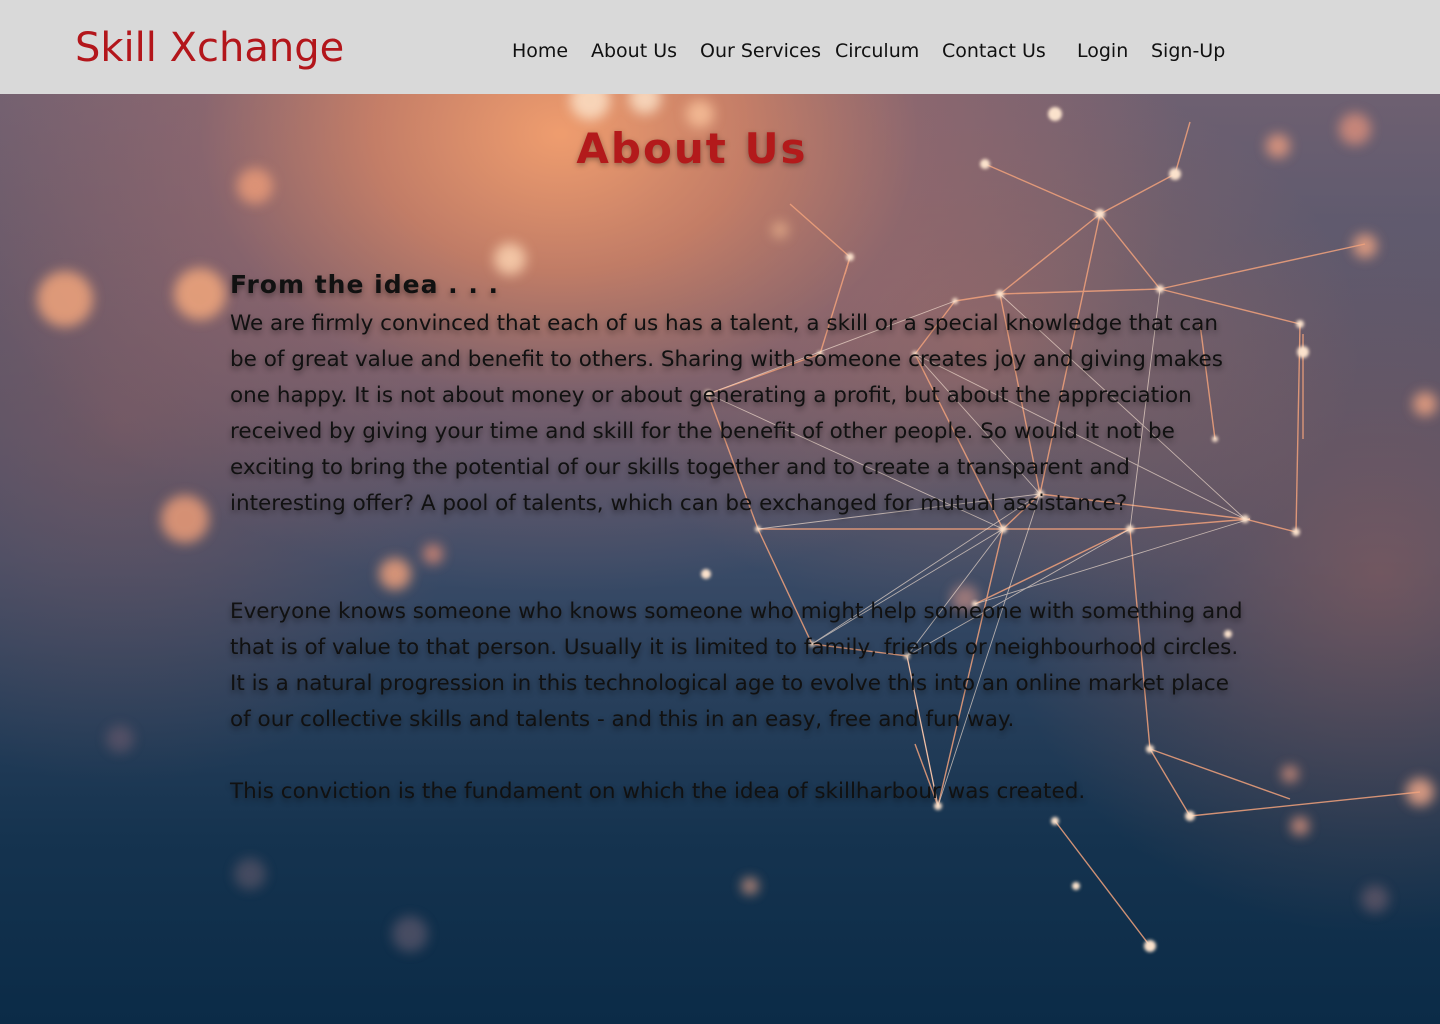 The height and width of the screenshot is (1024, 1440). I want to click on nav-signup-link: Sign-Up, so click(1188, 51).